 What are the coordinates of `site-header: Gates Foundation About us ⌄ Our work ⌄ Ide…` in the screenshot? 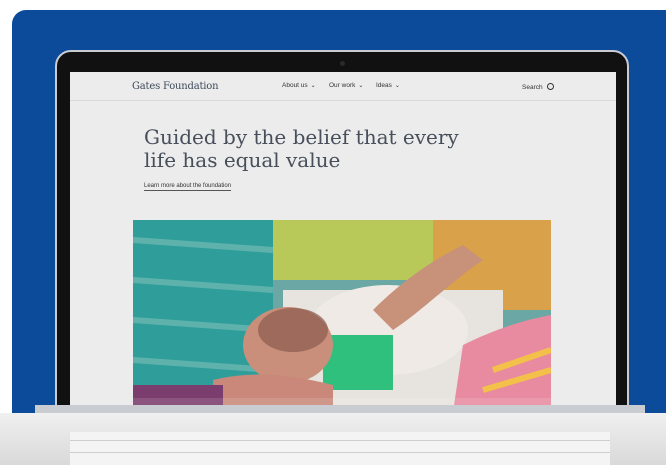 It's located at (343, 86).